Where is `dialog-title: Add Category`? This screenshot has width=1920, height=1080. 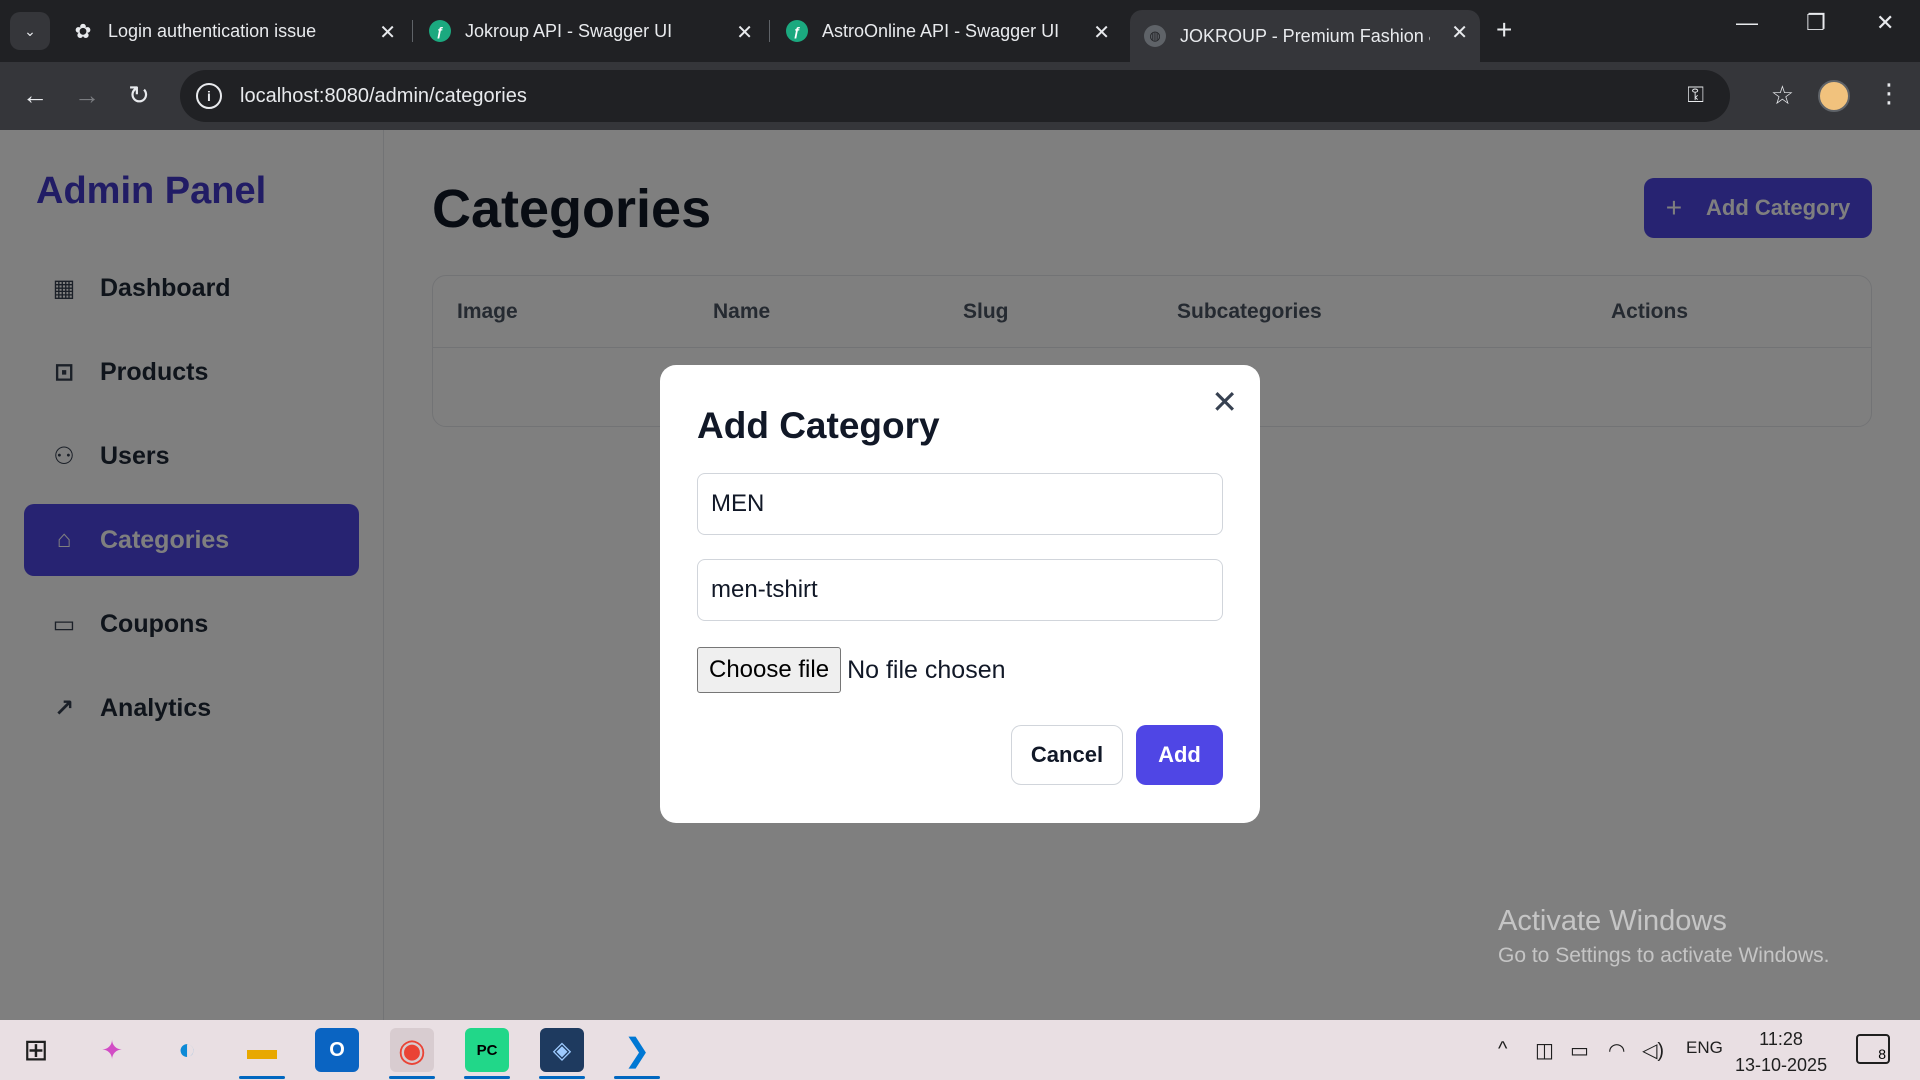
dialog-title: Add Category is located at coordinates (818, 425).